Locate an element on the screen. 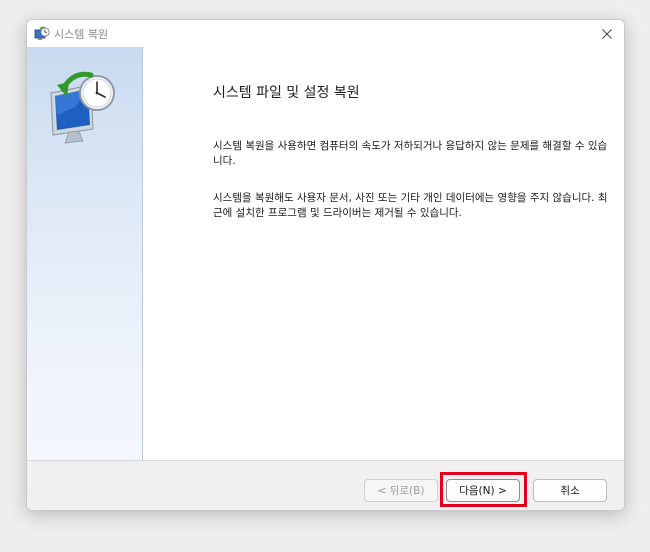 The height and width of the screenshot is (552, 650). system-restore-icon is located at coordinates (42, 33).